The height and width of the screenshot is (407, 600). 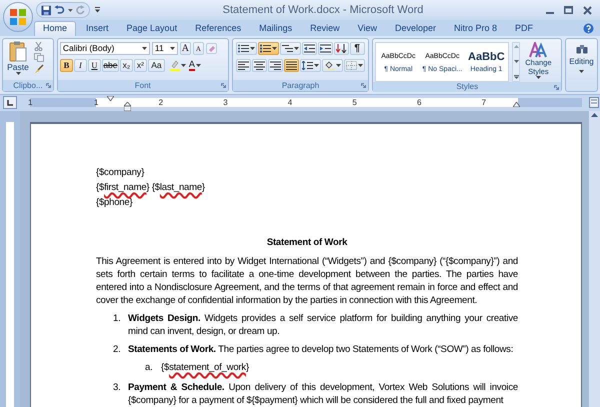 I want to click on toolbar-button: U, so click(x=94, y=65).